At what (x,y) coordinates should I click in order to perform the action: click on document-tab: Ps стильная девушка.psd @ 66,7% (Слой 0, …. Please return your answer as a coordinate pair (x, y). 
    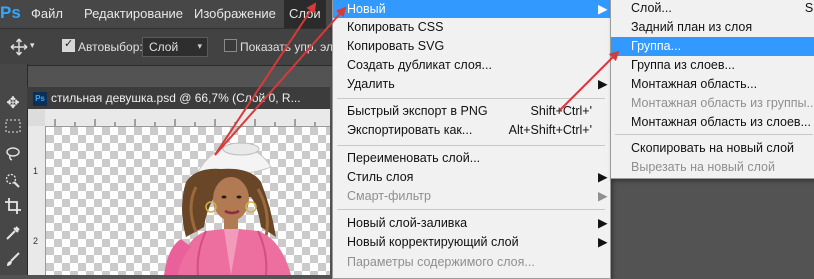
    Looking at the image, I should click on (178, 98).